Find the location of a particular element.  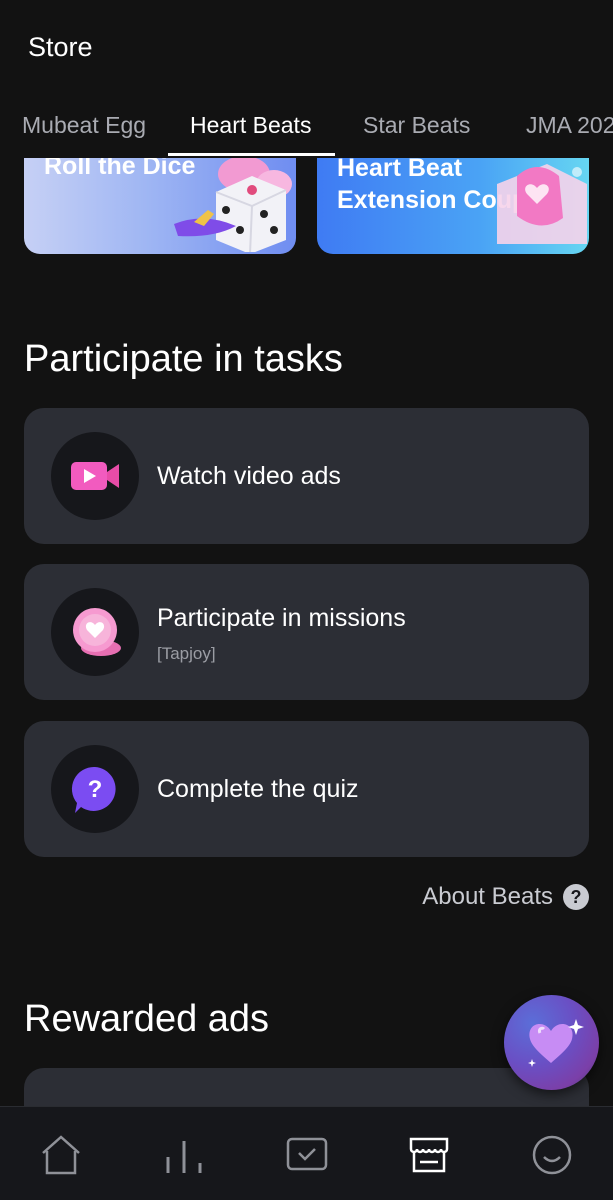

rewarded-section-title: Rewarded ads is located at coordinates (147, 1019).